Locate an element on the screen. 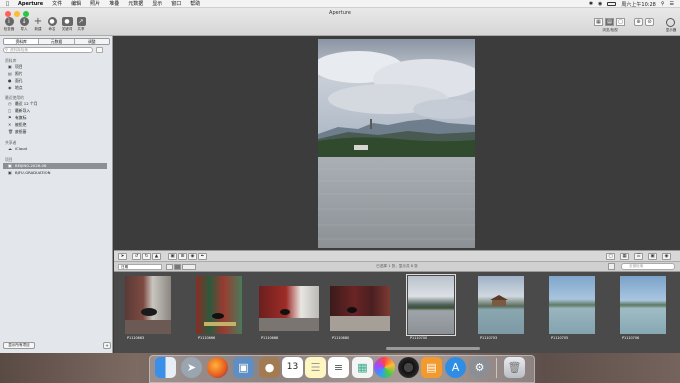 This screenshot has width=680, height=383. firefox-icon is located at coordinates (217, 367).